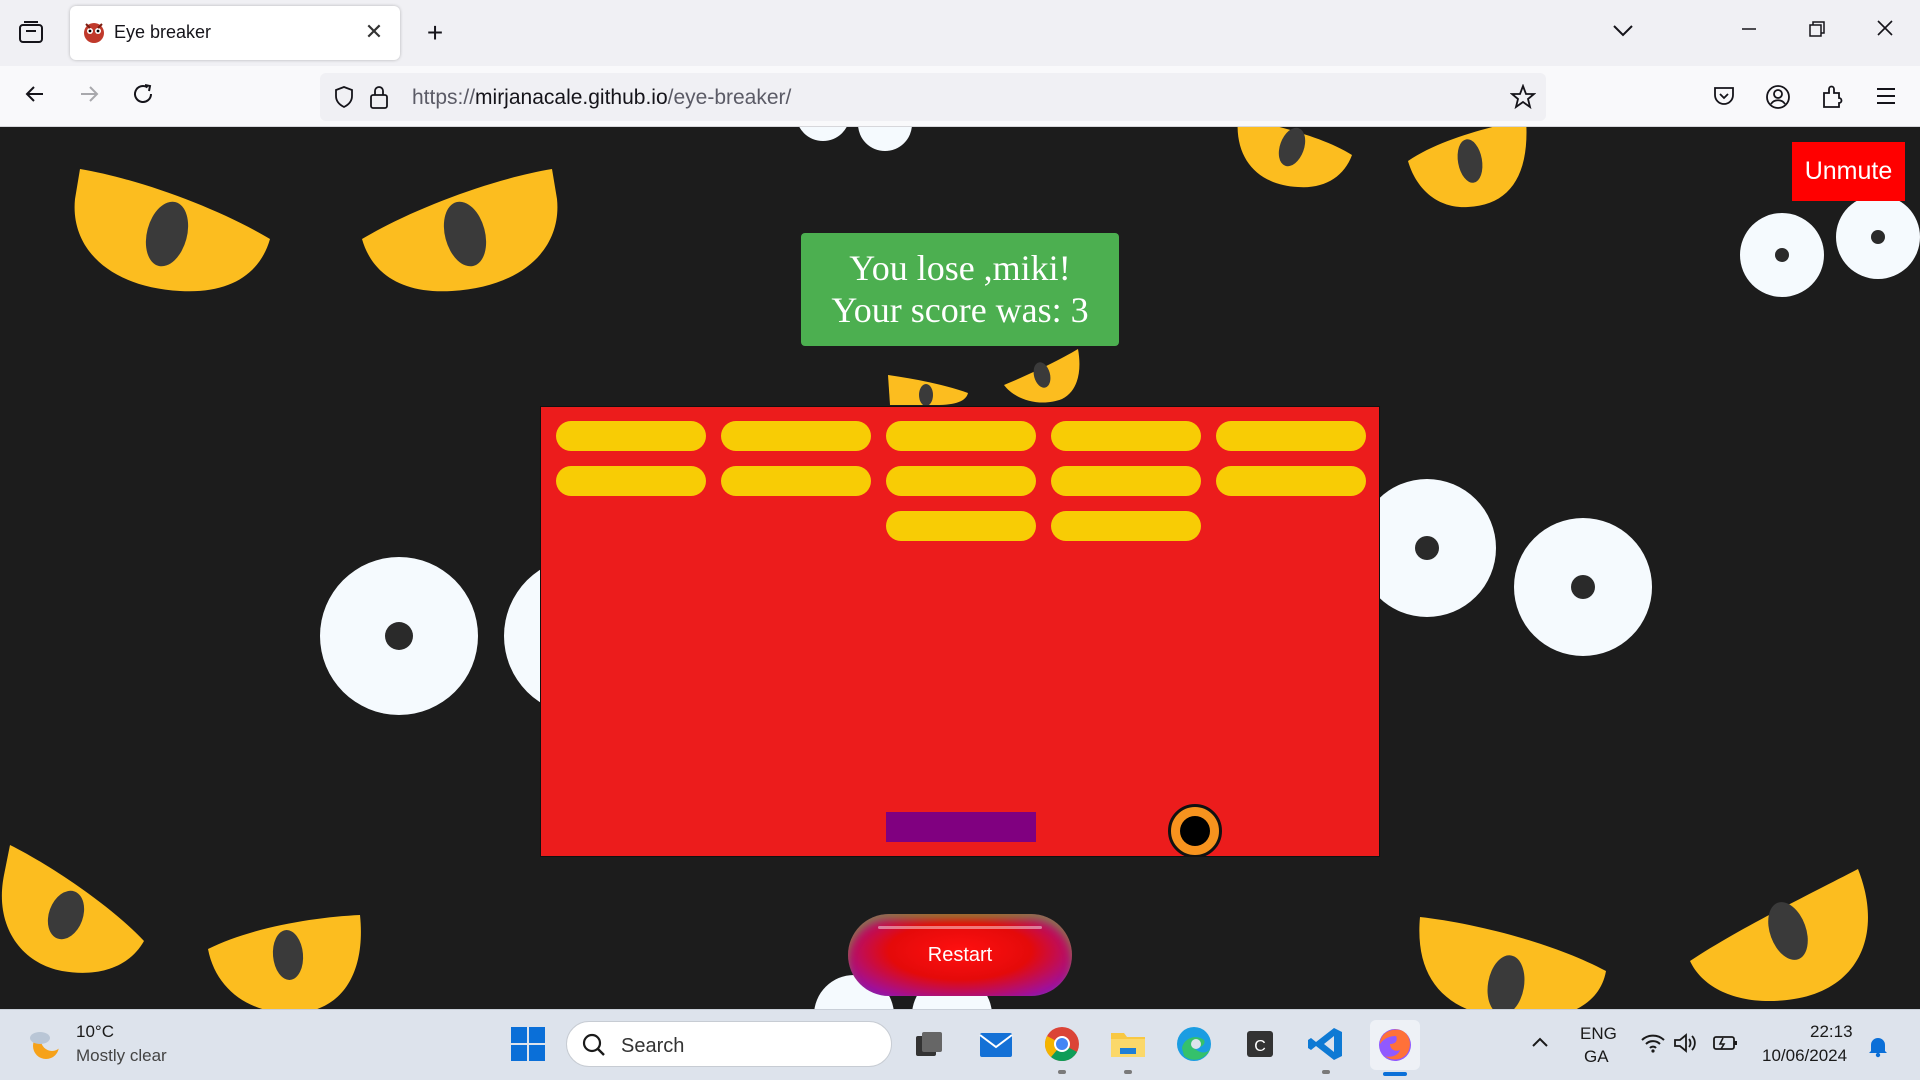 The image size is (1920, 1080). I want to click on close-window-icon, so click(1885, 33).